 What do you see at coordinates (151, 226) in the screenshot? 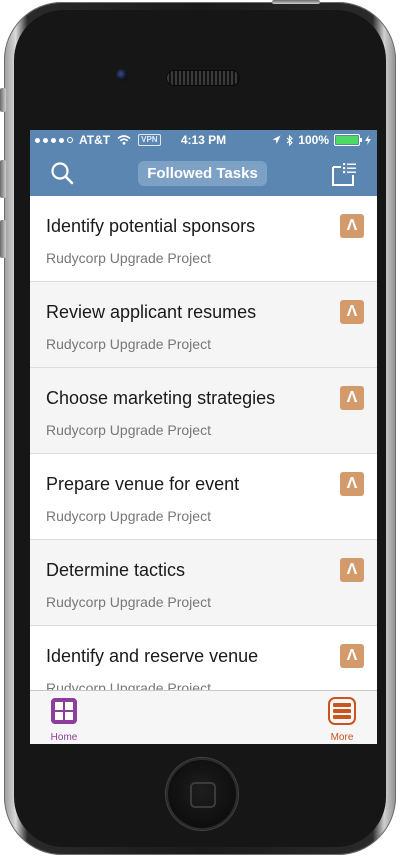
I see `task-title: Identify potential sponsors` at bounding box center [151, 226].